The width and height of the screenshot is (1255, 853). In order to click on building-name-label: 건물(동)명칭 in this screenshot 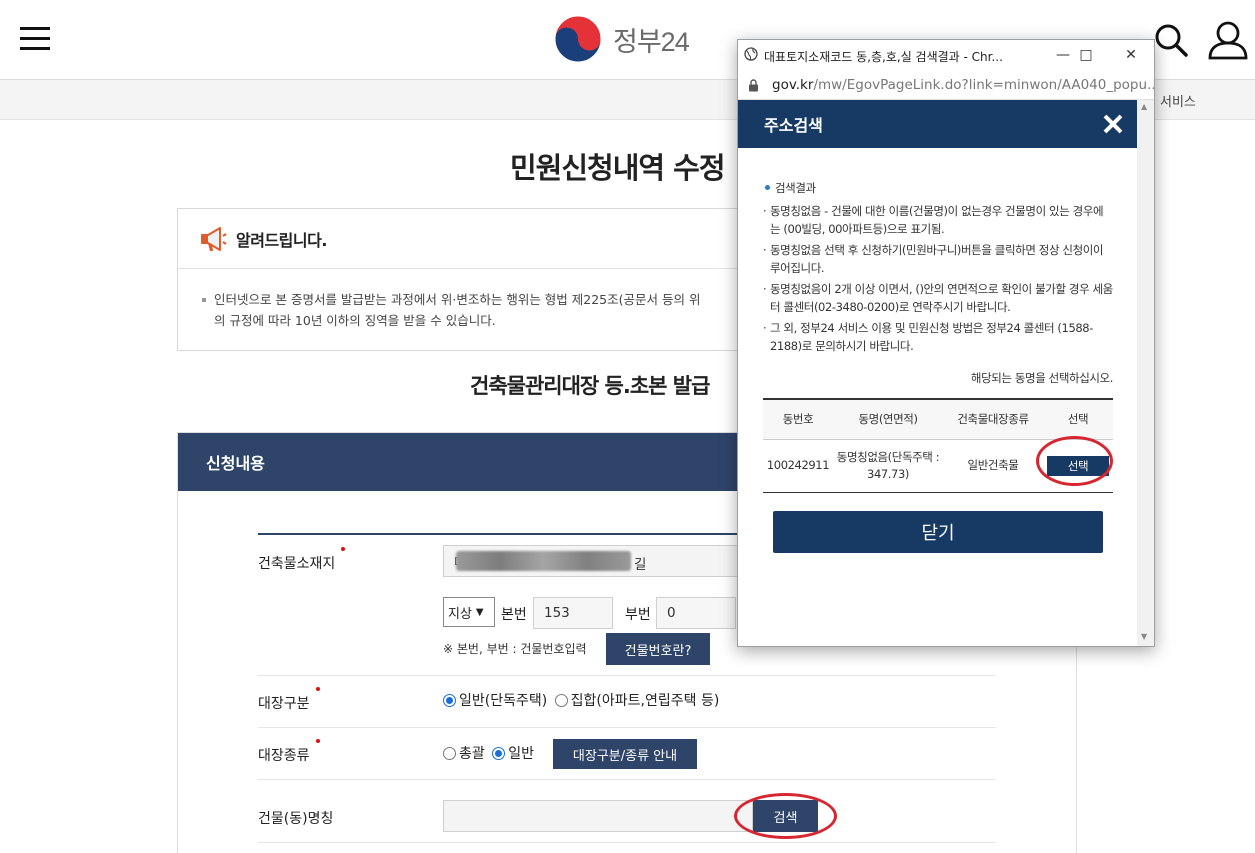, I will do `click(296, 819)`.